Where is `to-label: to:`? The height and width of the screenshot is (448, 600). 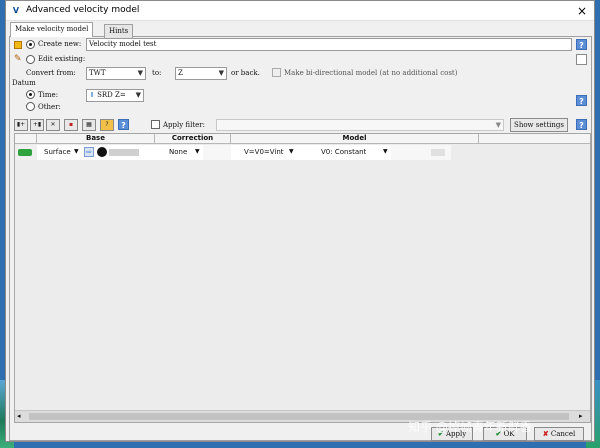 to-label: to: is located at coordinates (157, 73).